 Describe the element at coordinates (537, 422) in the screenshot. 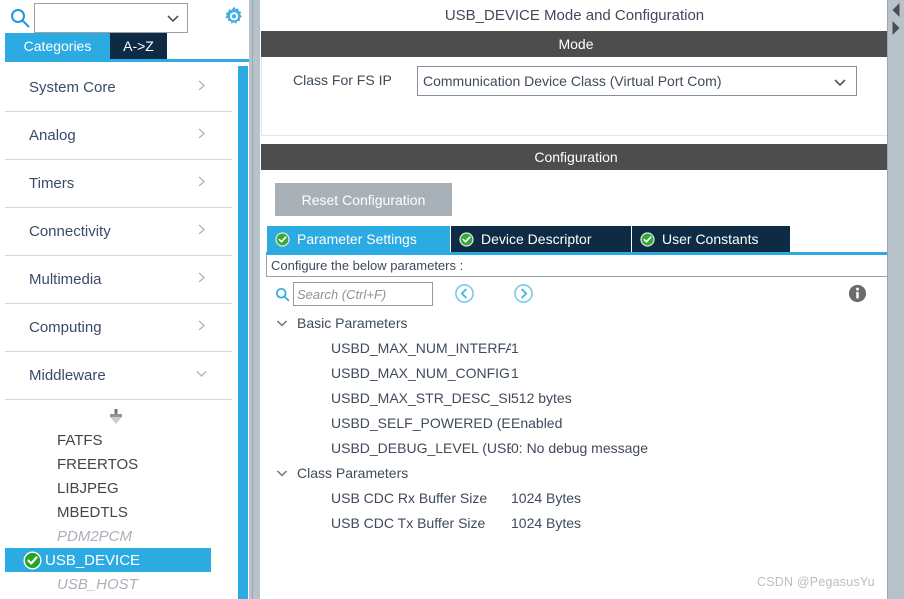

I see `parameter-value: Enabled` at that location.